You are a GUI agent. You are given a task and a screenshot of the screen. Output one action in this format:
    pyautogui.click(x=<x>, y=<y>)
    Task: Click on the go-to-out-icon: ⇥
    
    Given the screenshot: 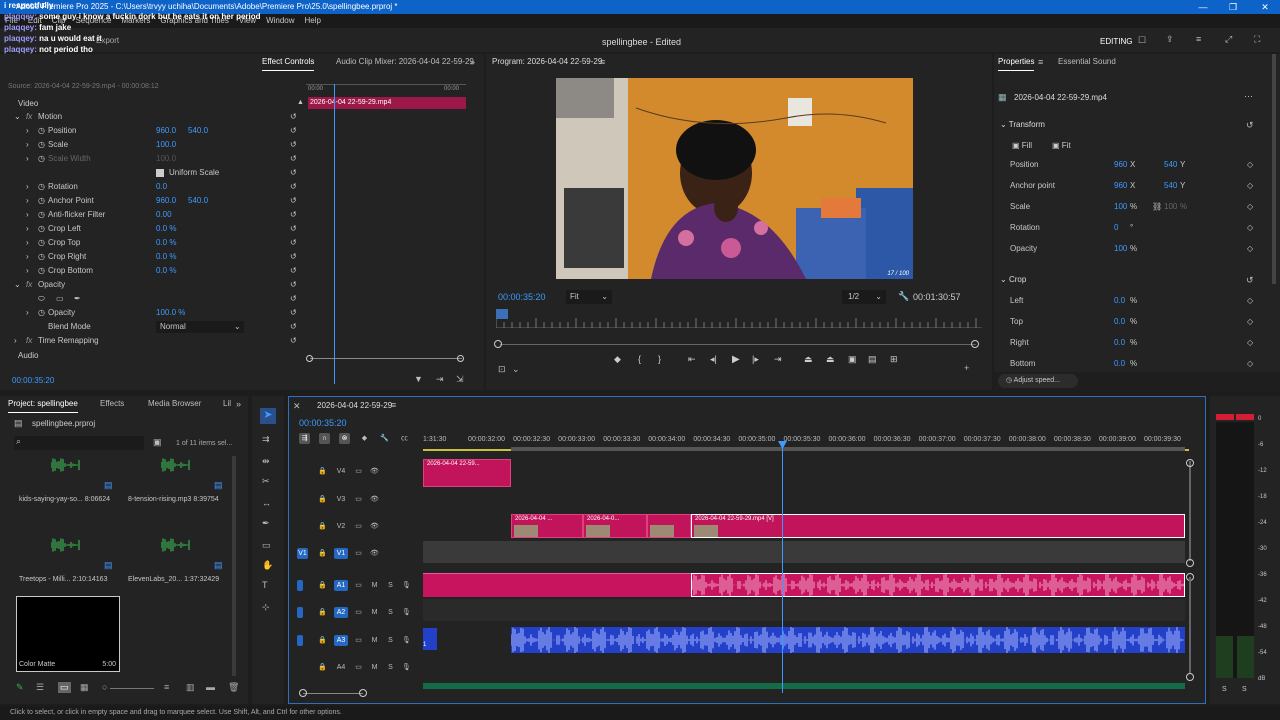 What is the action you would take?
    pyautogui.click(x=778, y=359)
    